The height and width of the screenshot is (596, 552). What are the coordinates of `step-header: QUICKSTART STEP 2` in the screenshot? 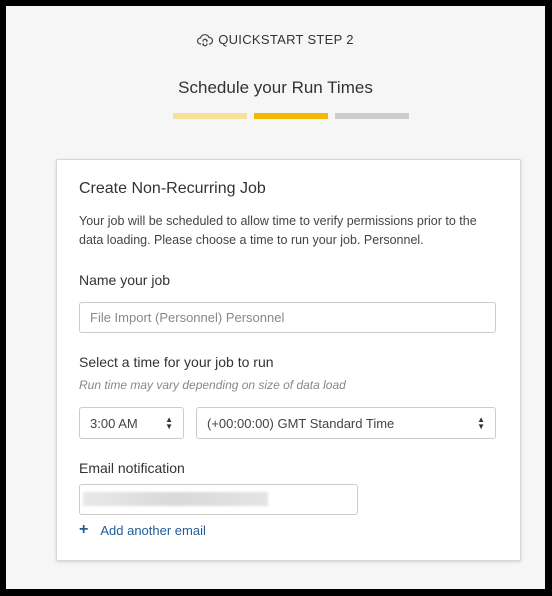 It's located at (275, 39).